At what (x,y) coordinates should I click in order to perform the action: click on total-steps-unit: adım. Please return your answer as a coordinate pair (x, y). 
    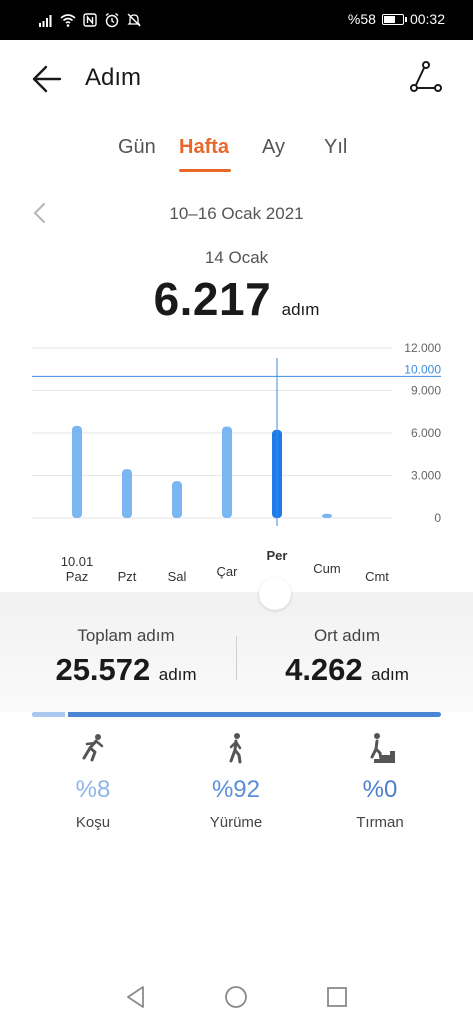
    Looking at the image, I should click on (177, 674).